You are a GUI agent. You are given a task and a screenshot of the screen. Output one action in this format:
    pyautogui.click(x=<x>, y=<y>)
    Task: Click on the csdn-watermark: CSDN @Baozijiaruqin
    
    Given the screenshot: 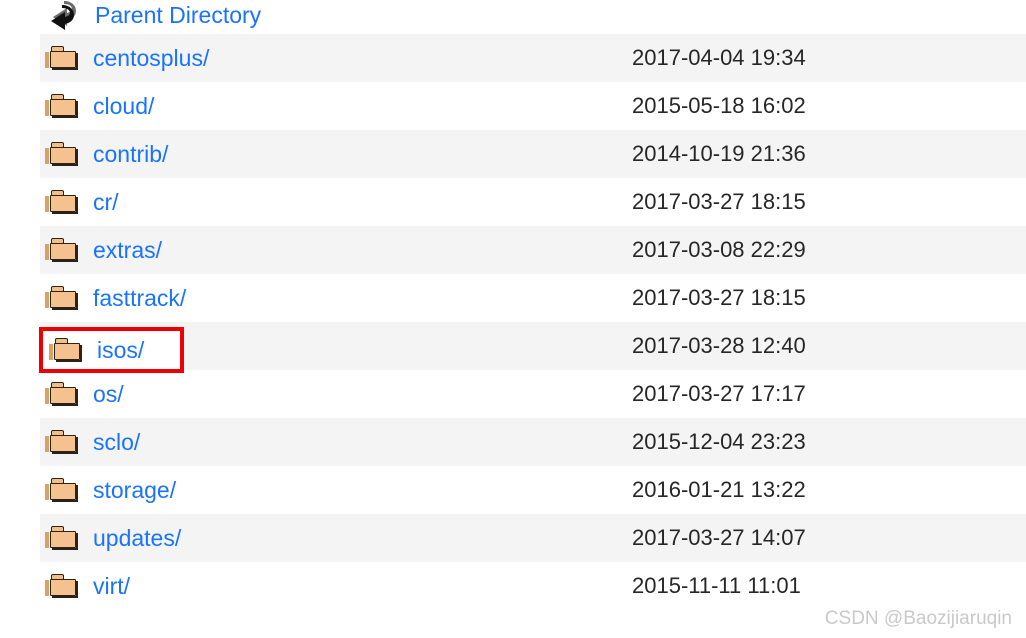 What is the action you would take?
    pyautogui.click(x=918, y=618)
    